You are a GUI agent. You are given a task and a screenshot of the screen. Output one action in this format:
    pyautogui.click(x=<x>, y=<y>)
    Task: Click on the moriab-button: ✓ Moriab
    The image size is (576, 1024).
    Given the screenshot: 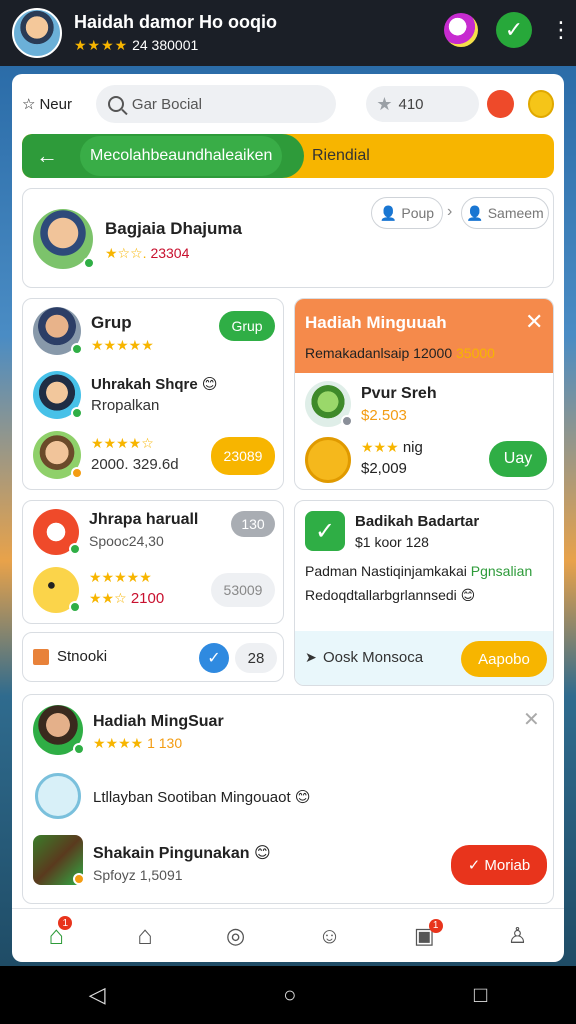 What is the action you would take?
    pyautogui.click(x=499, y=865)
    